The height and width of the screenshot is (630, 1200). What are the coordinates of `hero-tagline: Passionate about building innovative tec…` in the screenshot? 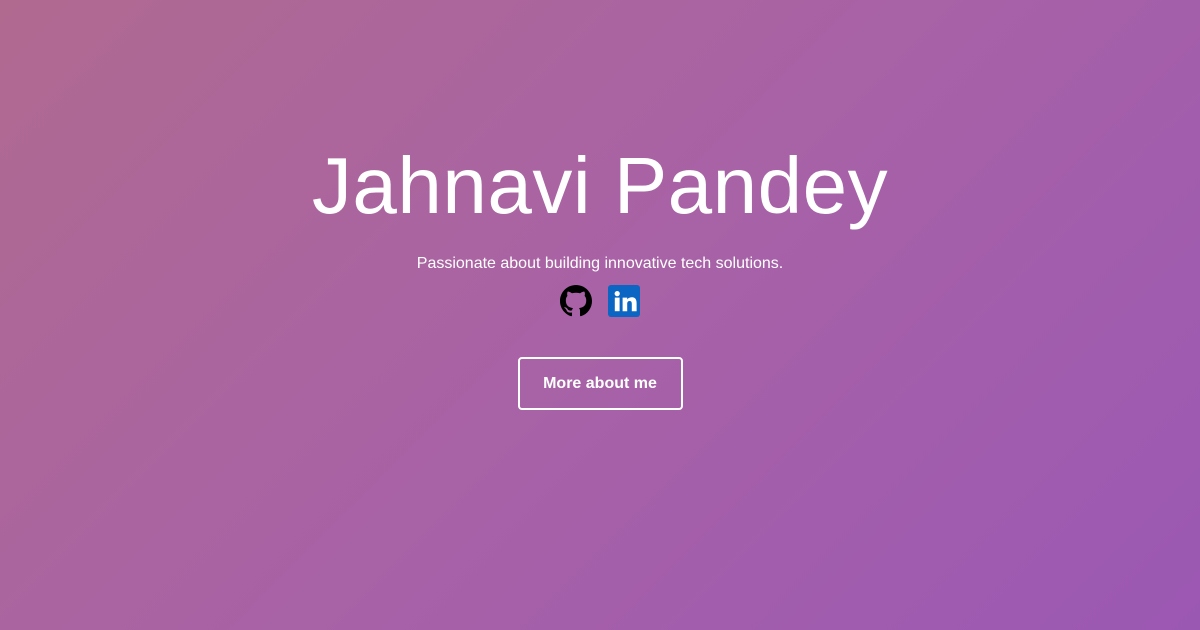 It's located at (600, 263).